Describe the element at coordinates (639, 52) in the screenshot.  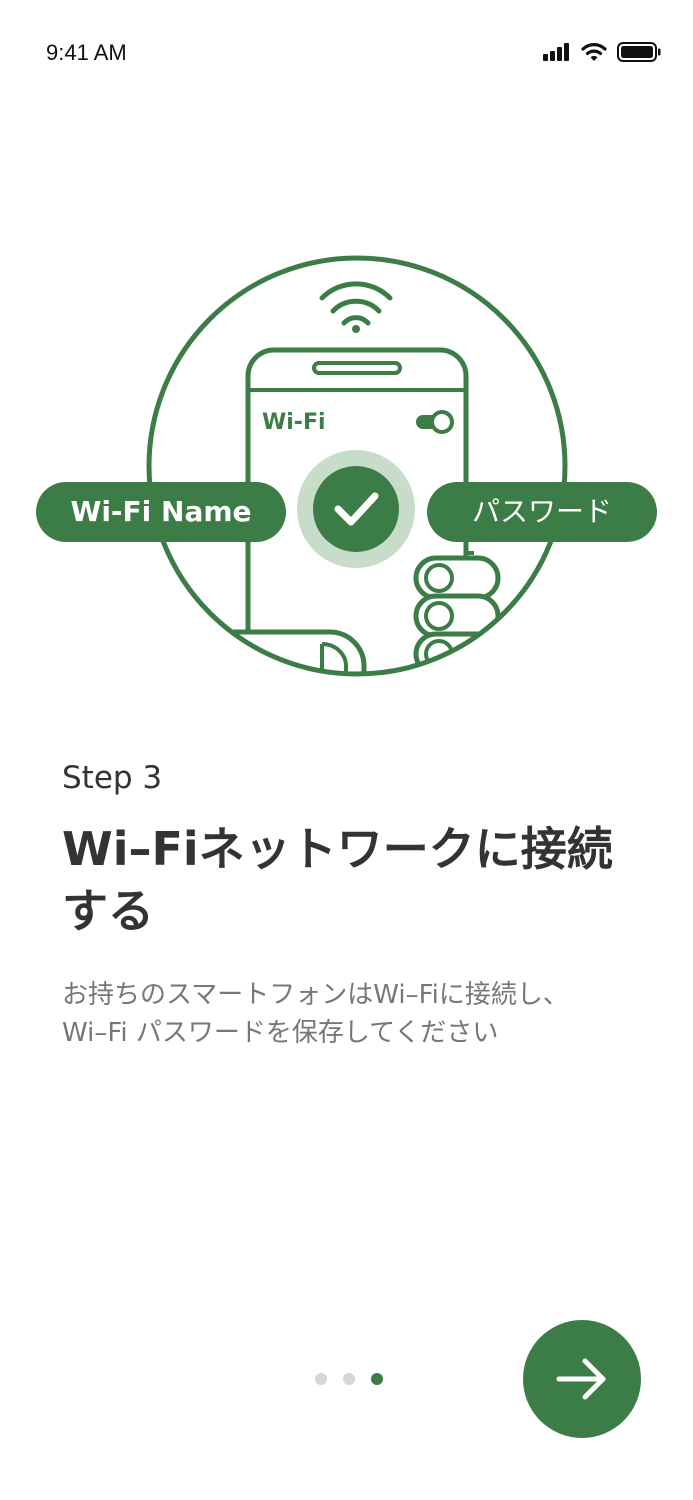
I see `battery-icon` at that location.